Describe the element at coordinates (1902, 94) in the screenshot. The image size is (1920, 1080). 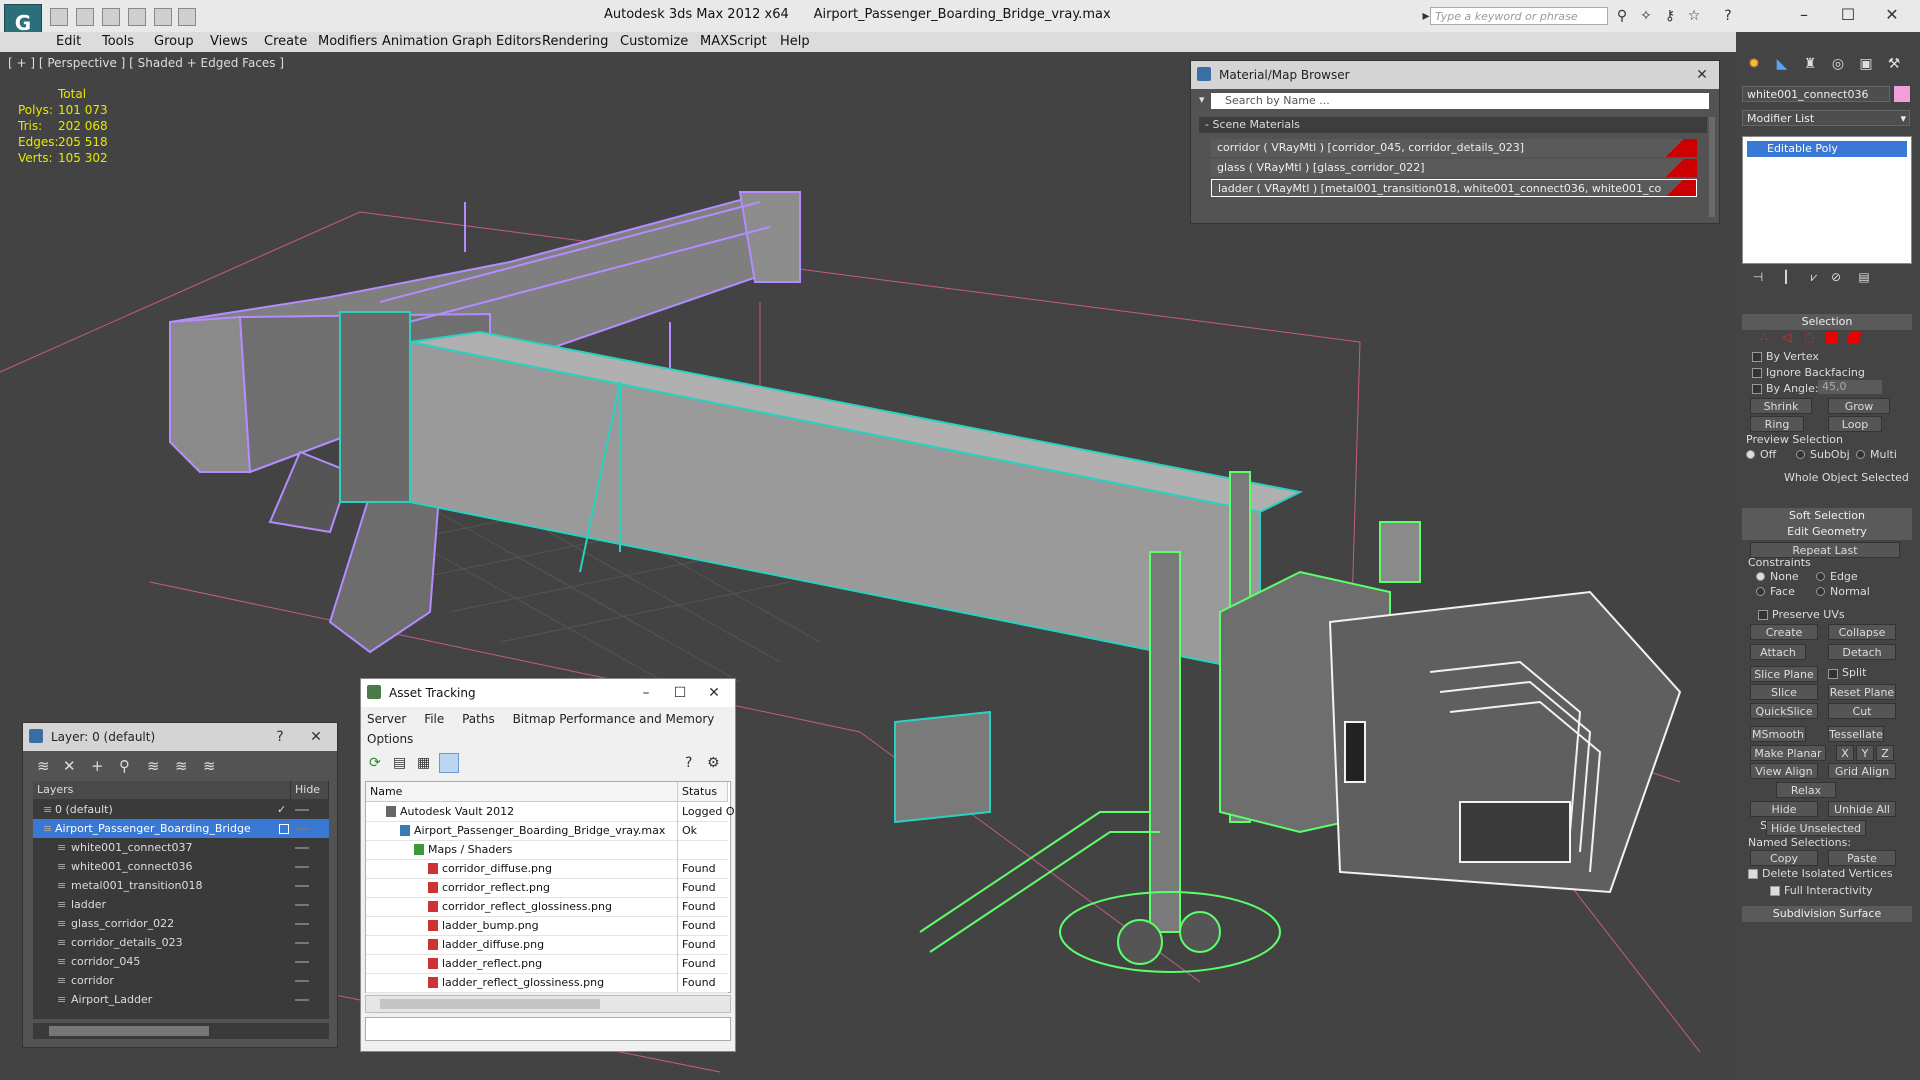
I see `object-color-swatch` at that location.